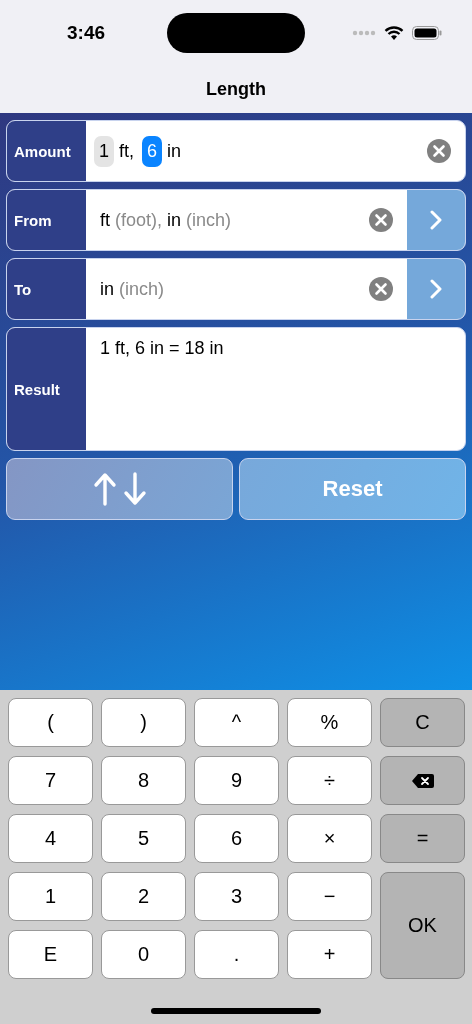  Describe the element at coordinates (162, 348) in the screenshot. I see `result-text: 1 ft, 6 in = 18 in` at that location.